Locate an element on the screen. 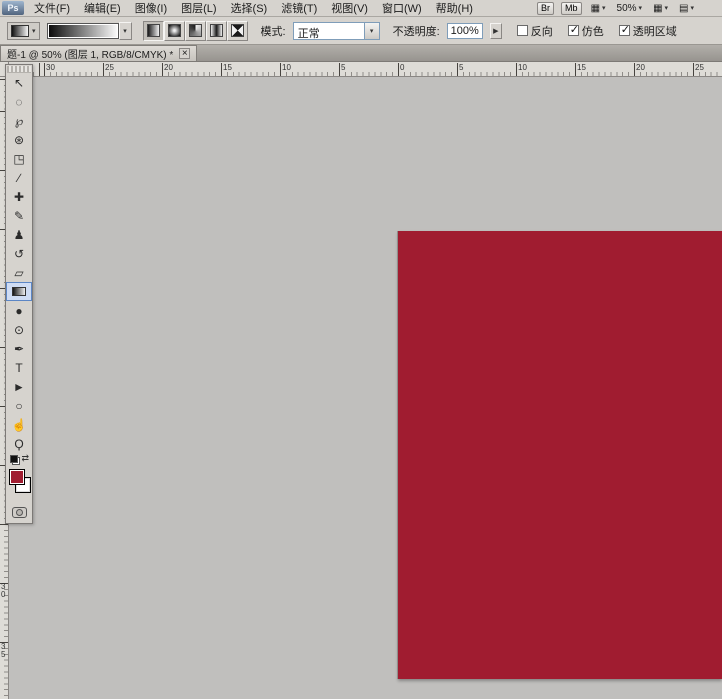  healing-brush-tool-icon: ✚ is located at coordinates (19, 196).